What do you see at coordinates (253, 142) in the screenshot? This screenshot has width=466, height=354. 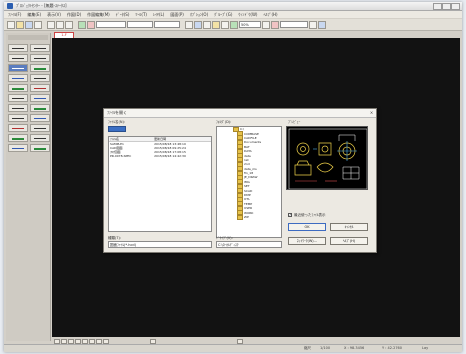 I see `folder-name: Documents` at bounding box center [253, 142].